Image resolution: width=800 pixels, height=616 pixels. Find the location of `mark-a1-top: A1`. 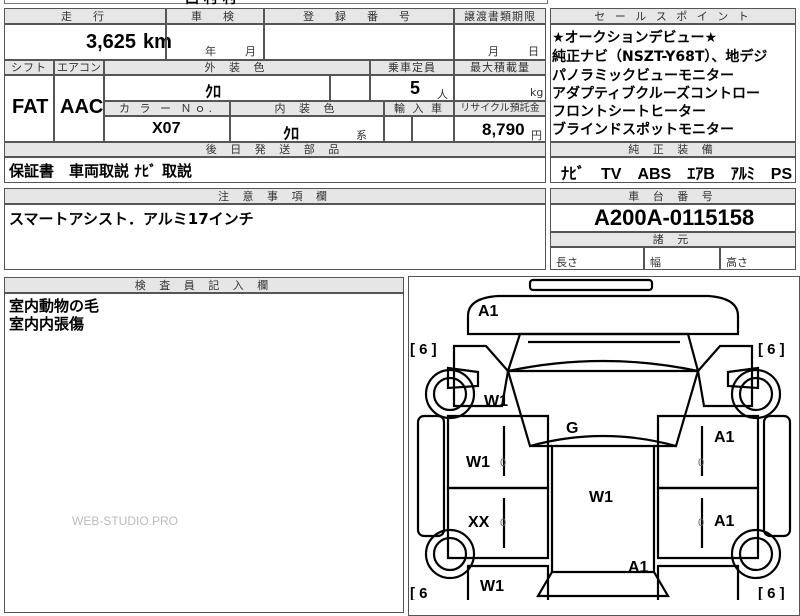

mark-a1-top: A1 is located at coordinates (488, 311).